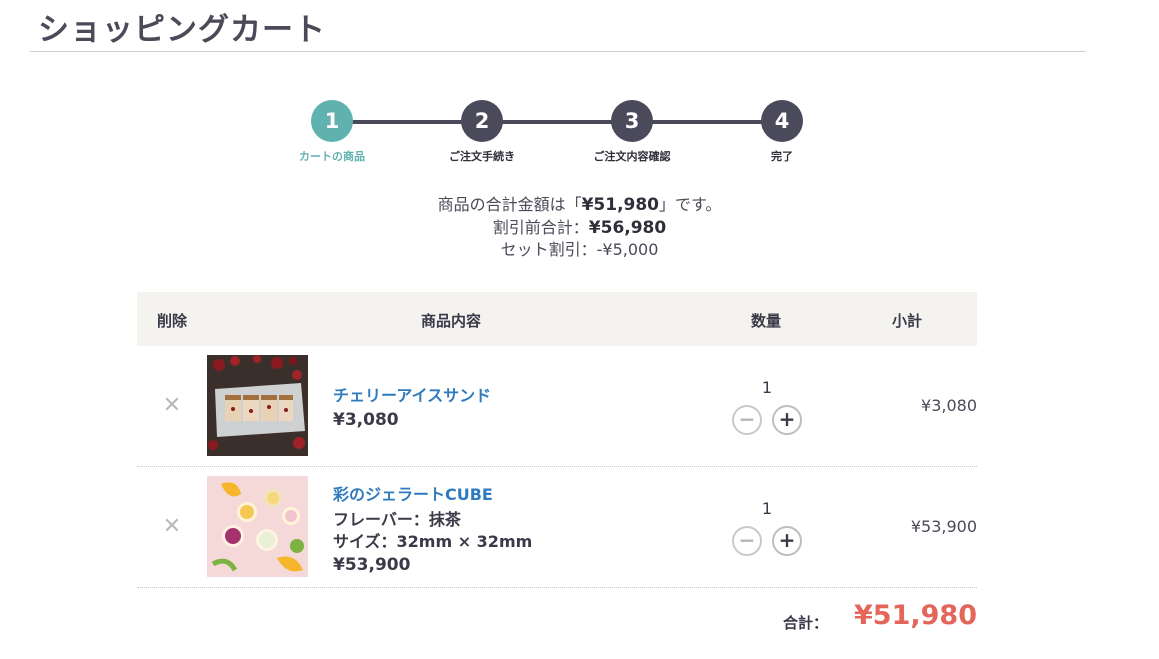  What do you see at coordinates (806, 623) in the screenshot?
I see `total-label: 合計：` at bounding box center [806, 623].